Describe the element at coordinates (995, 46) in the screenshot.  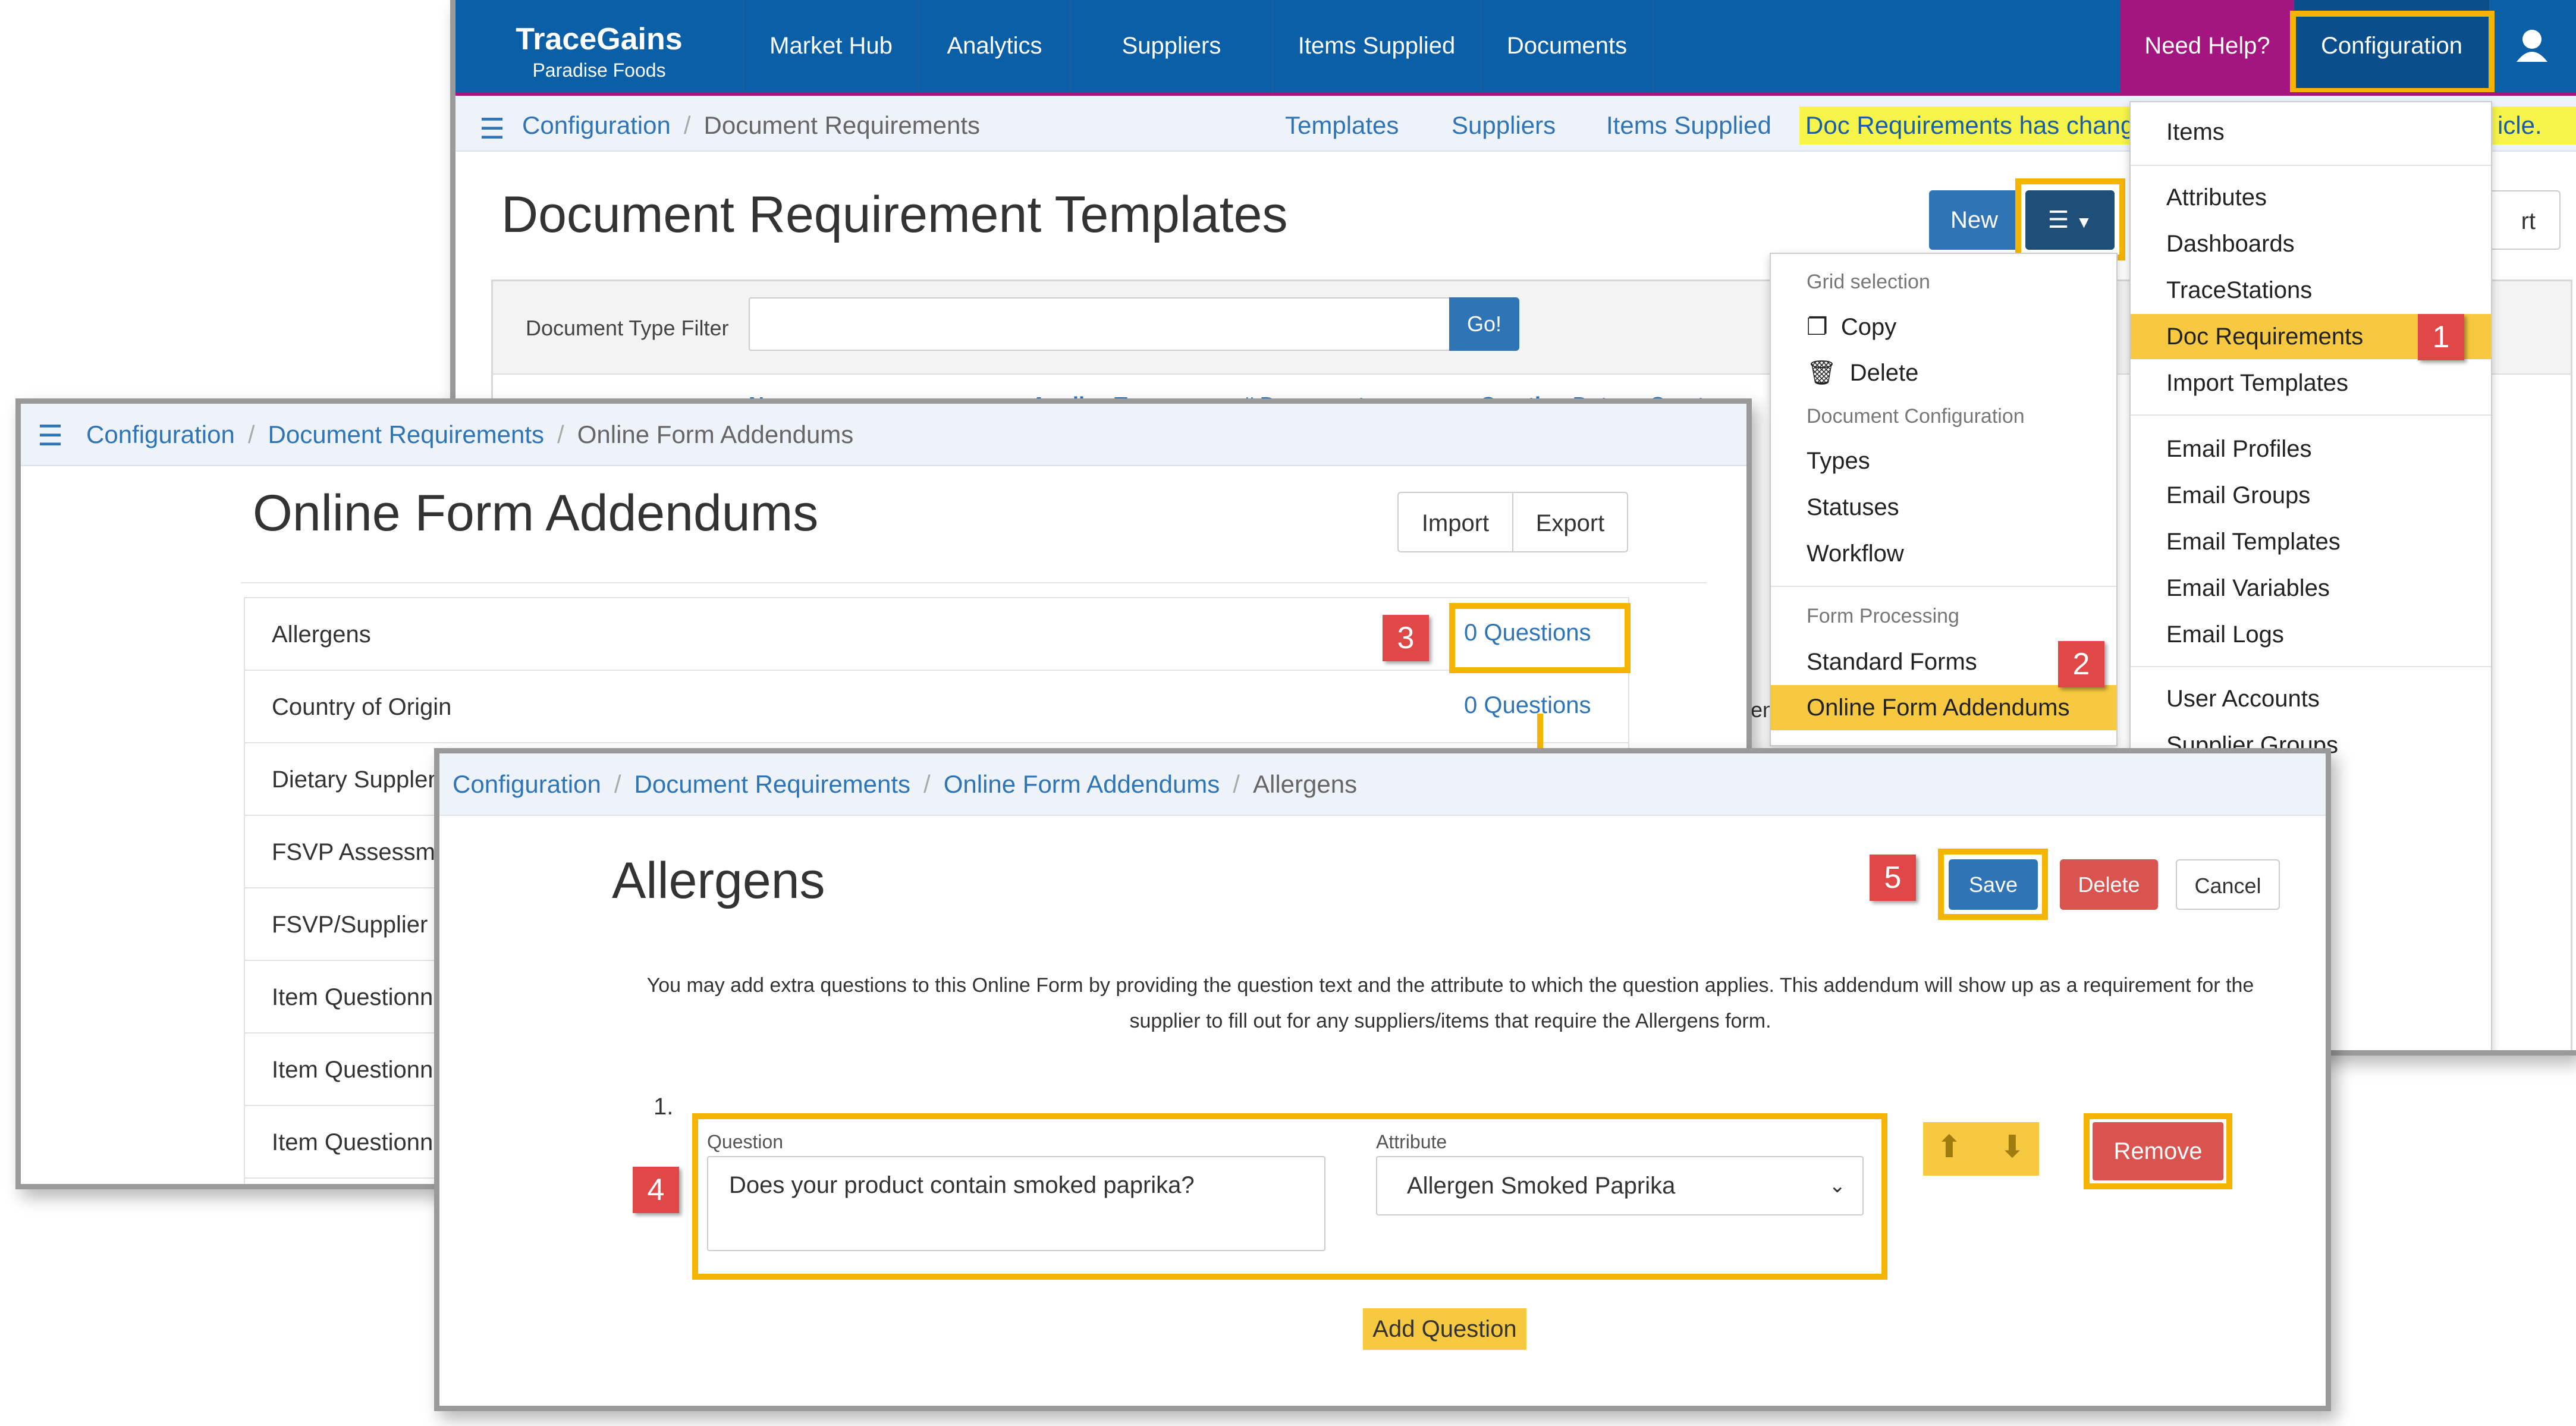
I see `nav-analytics: Analytics` at that location.